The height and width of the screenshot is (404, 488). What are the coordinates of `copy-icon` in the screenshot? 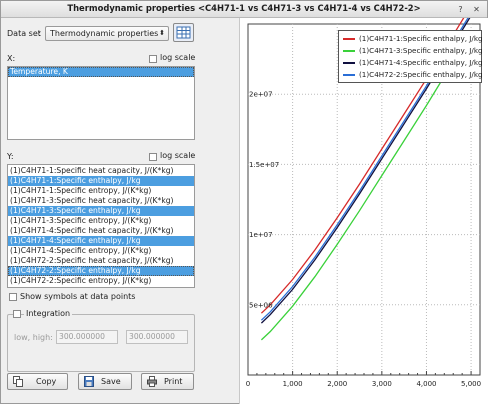 It's located at (18, 381).